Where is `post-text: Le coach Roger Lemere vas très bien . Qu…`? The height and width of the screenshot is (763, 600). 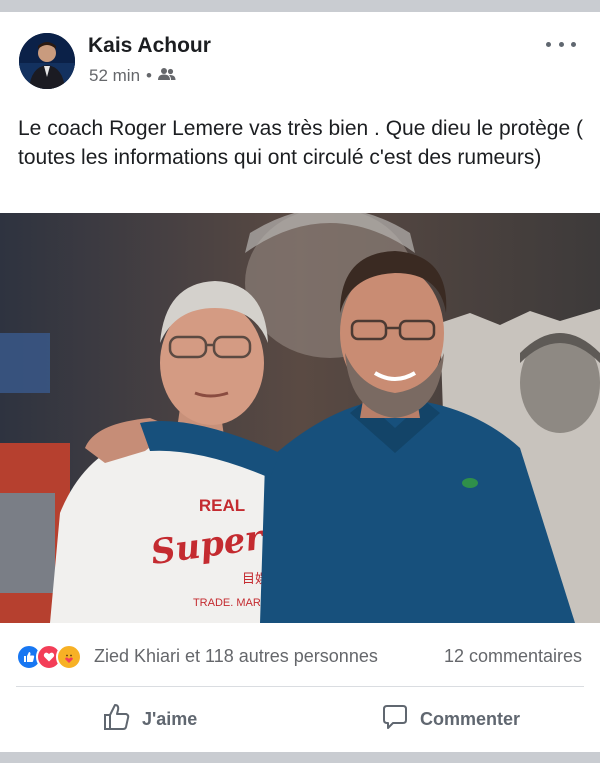
post-text: Le coach Roger Lemere vas très bien . Qu… is located at coordinates (300, 143).